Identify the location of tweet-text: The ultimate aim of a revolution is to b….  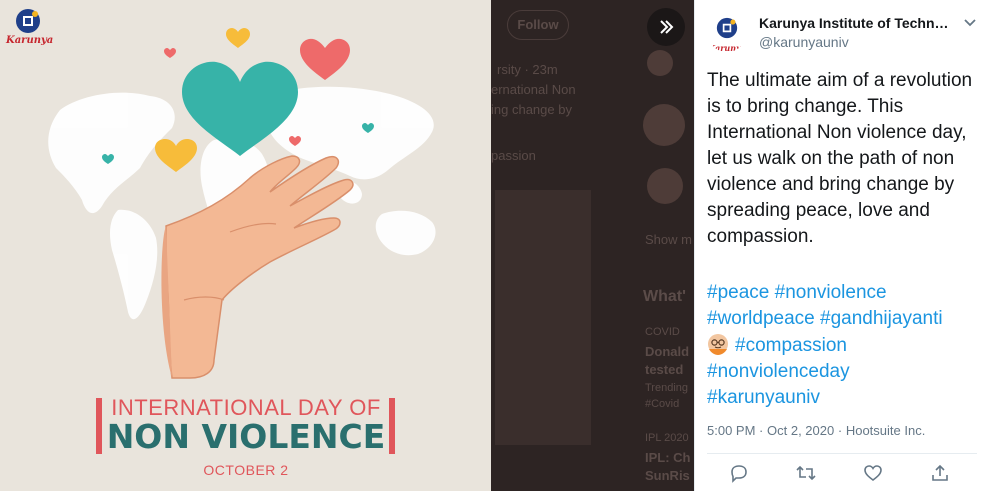
(840, 158).